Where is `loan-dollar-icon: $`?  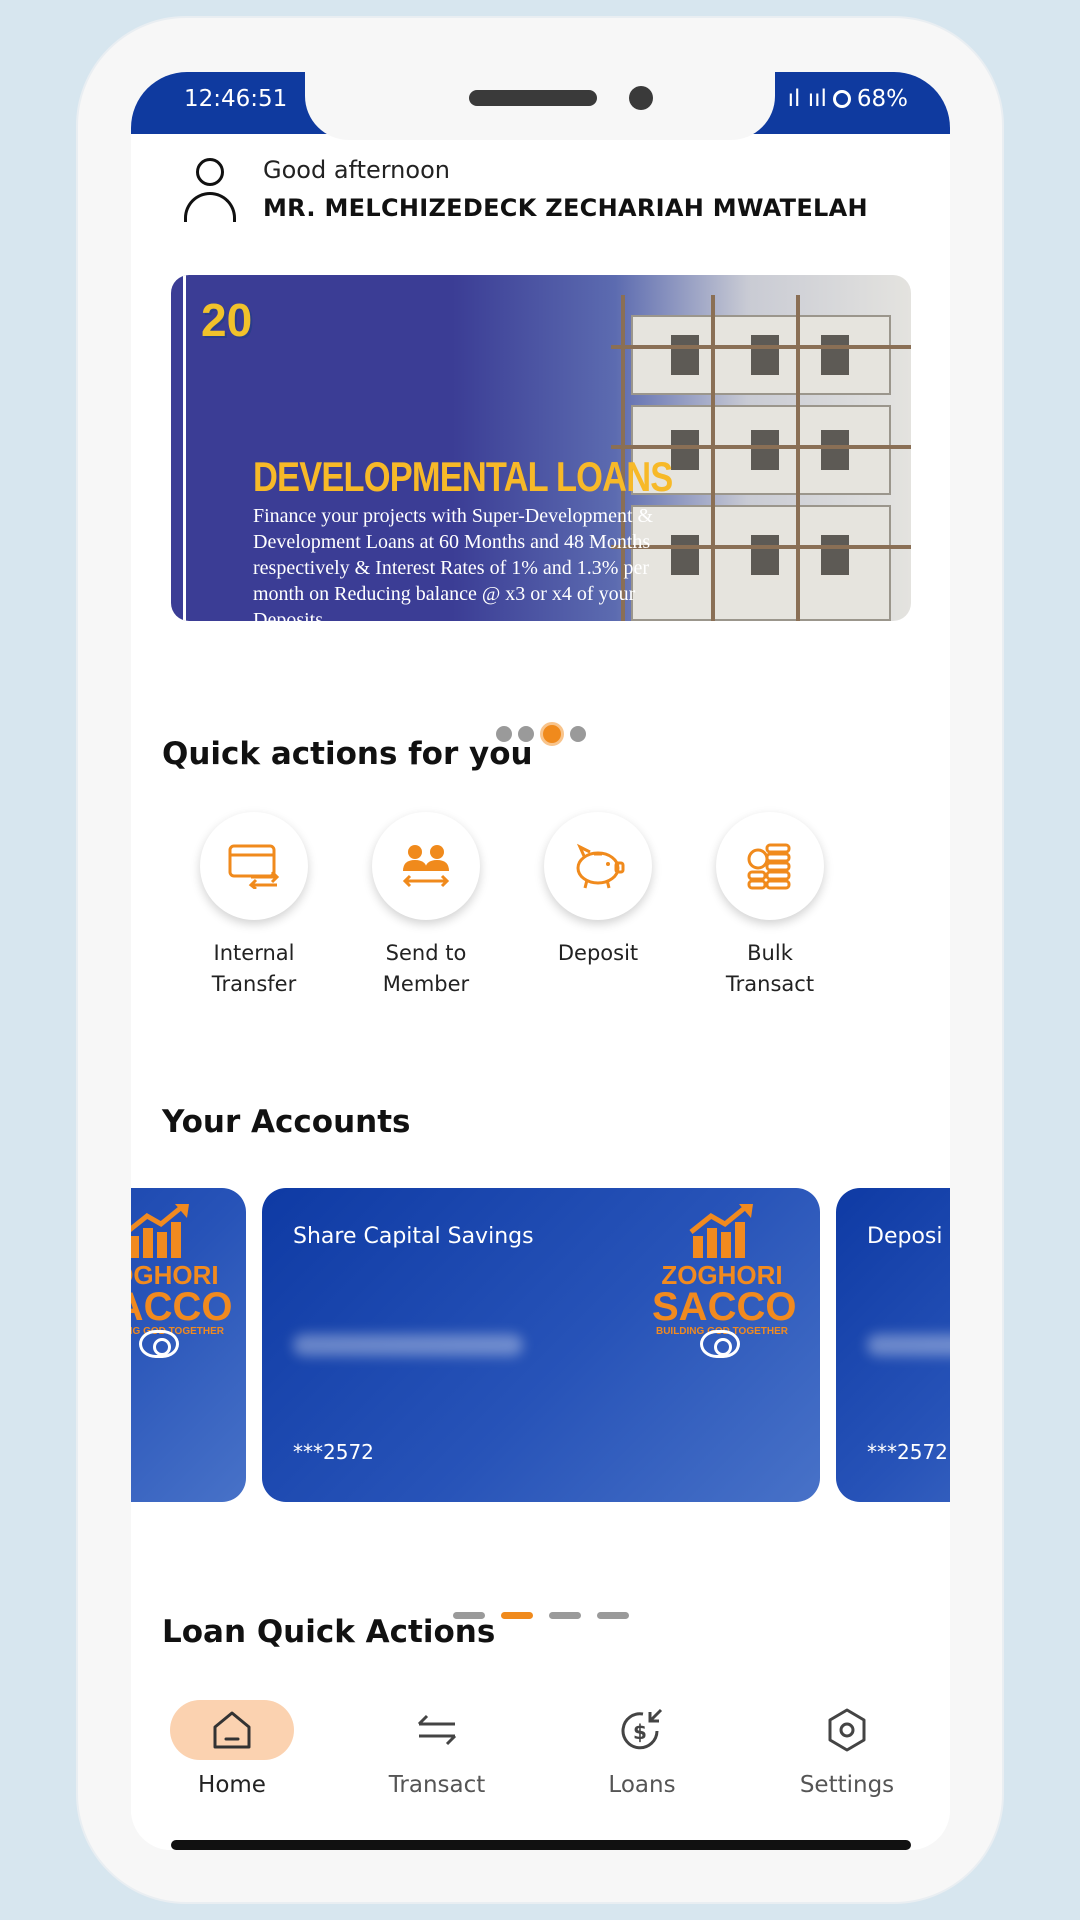
loan-dollar-icon: $ is located at coordinates (642, 1729).